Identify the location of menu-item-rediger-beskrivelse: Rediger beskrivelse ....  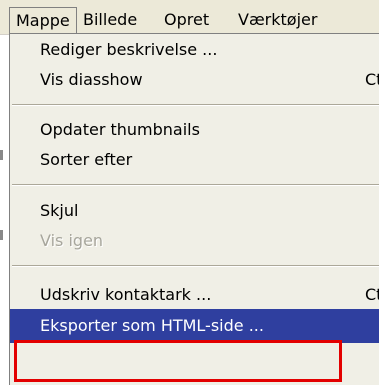
(194, 50).